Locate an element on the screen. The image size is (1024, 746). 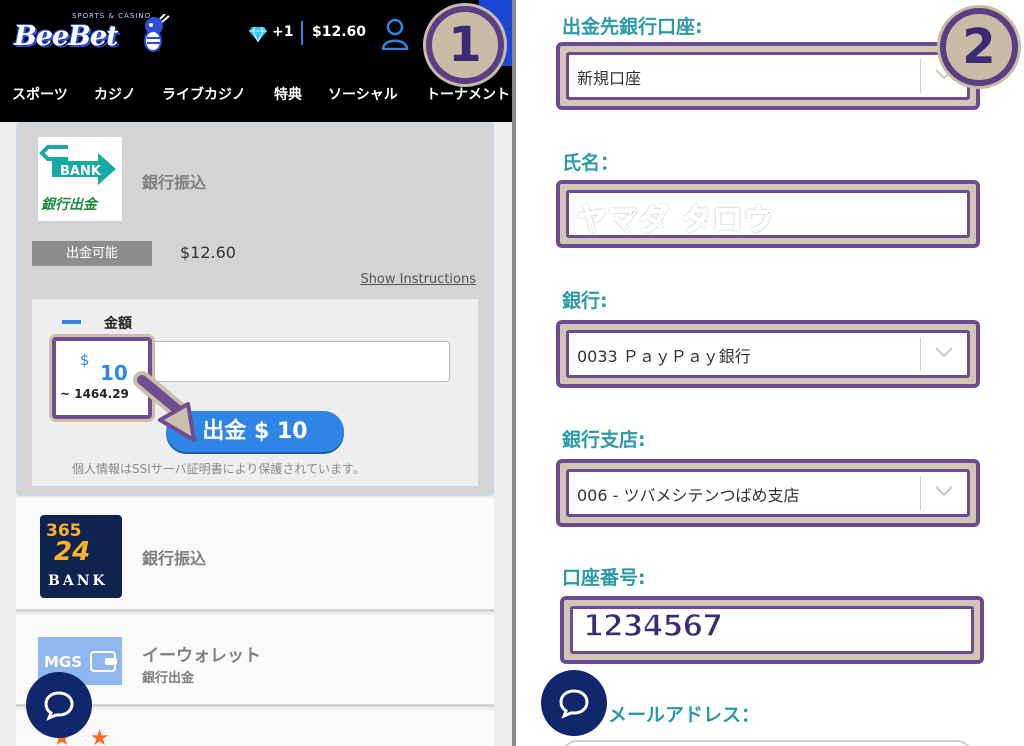
amount-input is located at coordinates (299, 361).